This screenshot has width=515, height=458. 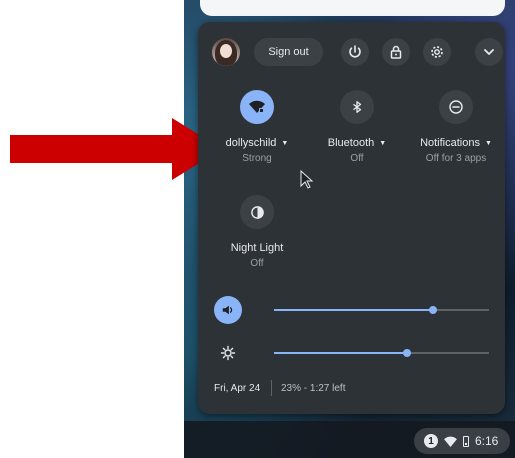 I want to click on brightness-button, so click(x=228, y=353).